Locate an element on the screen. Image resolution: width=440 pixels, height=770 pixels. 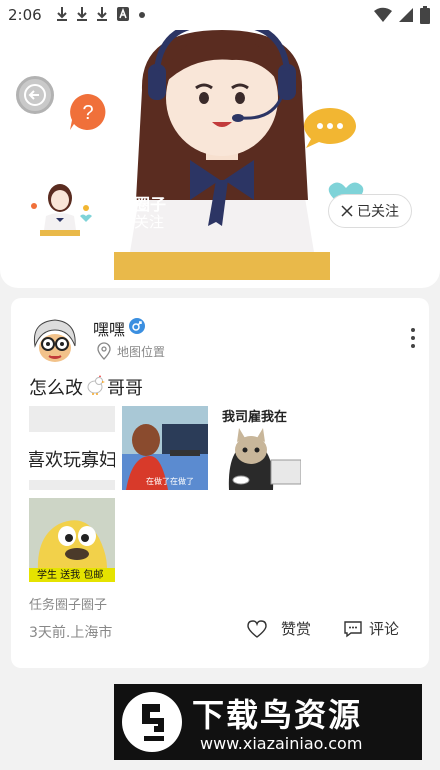
comment-button: 评论 is located at coordinates (371, 628).